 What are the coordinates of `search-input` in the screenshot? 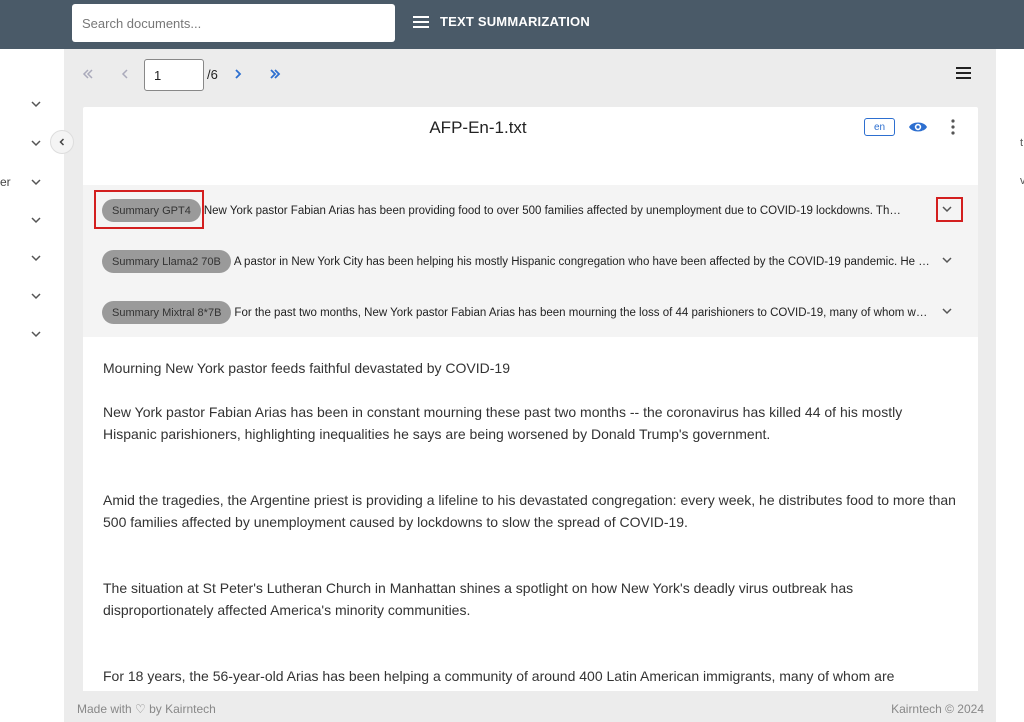 It's located at (233, 23).